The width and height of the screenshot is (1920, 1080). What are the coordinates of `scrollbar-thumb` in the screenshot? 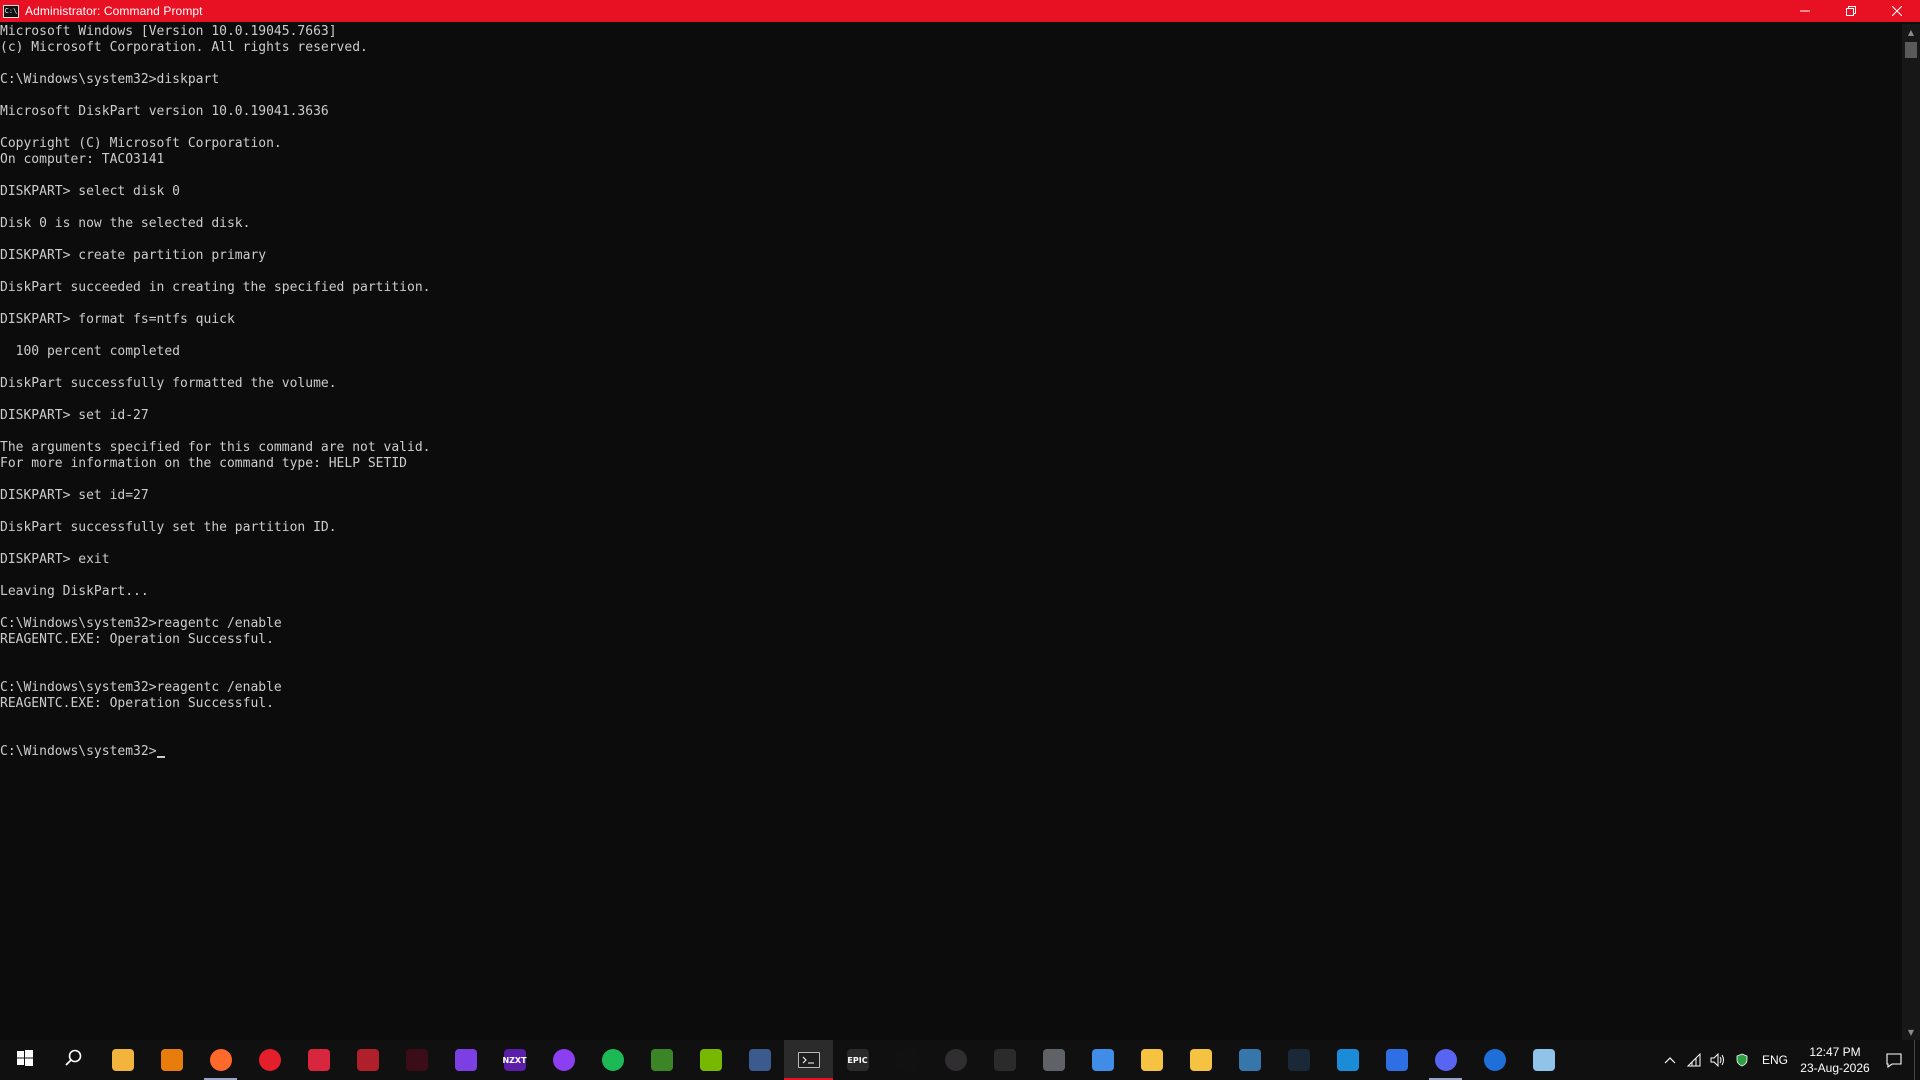 It's located at (1911, 50).